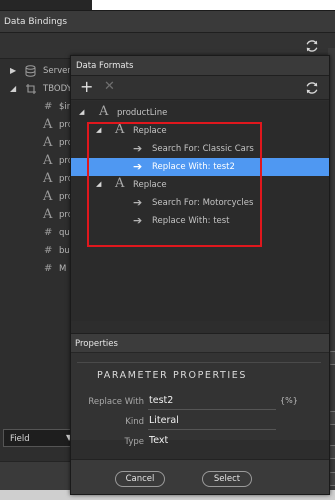  I want to click on tree-item-tbody: ◢ TBODY, so click(36, 89).